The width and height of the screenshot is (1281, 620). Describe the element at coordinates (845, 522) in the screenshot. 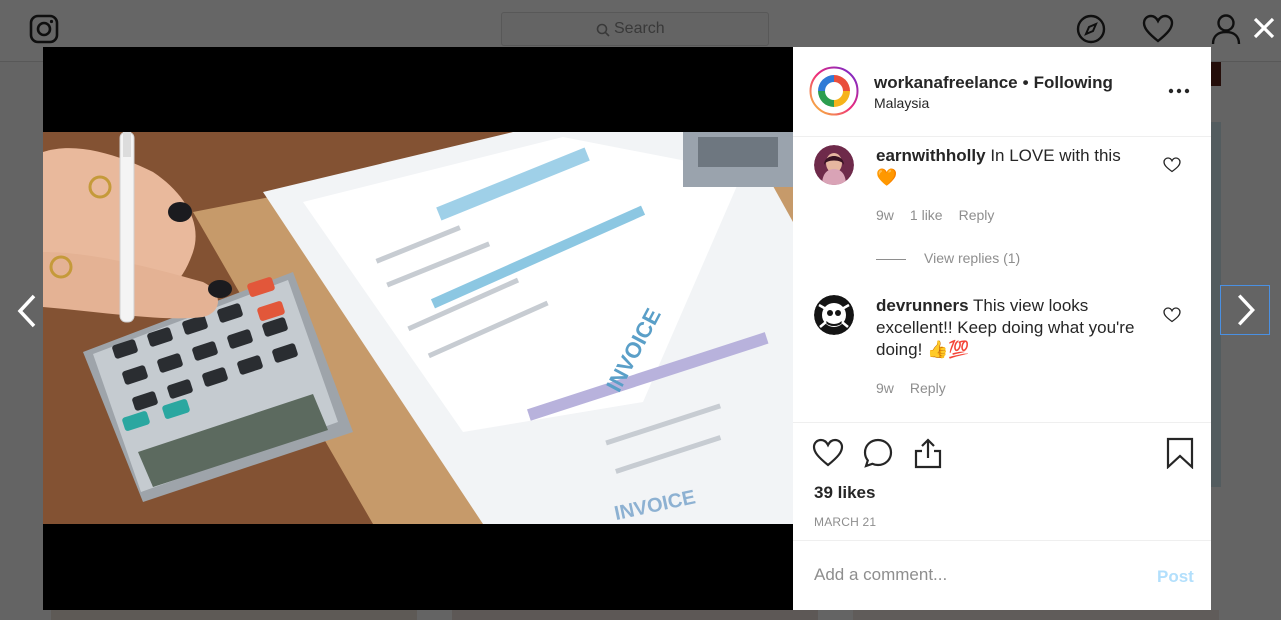

I see `post-date: MARCH 21` at that location.